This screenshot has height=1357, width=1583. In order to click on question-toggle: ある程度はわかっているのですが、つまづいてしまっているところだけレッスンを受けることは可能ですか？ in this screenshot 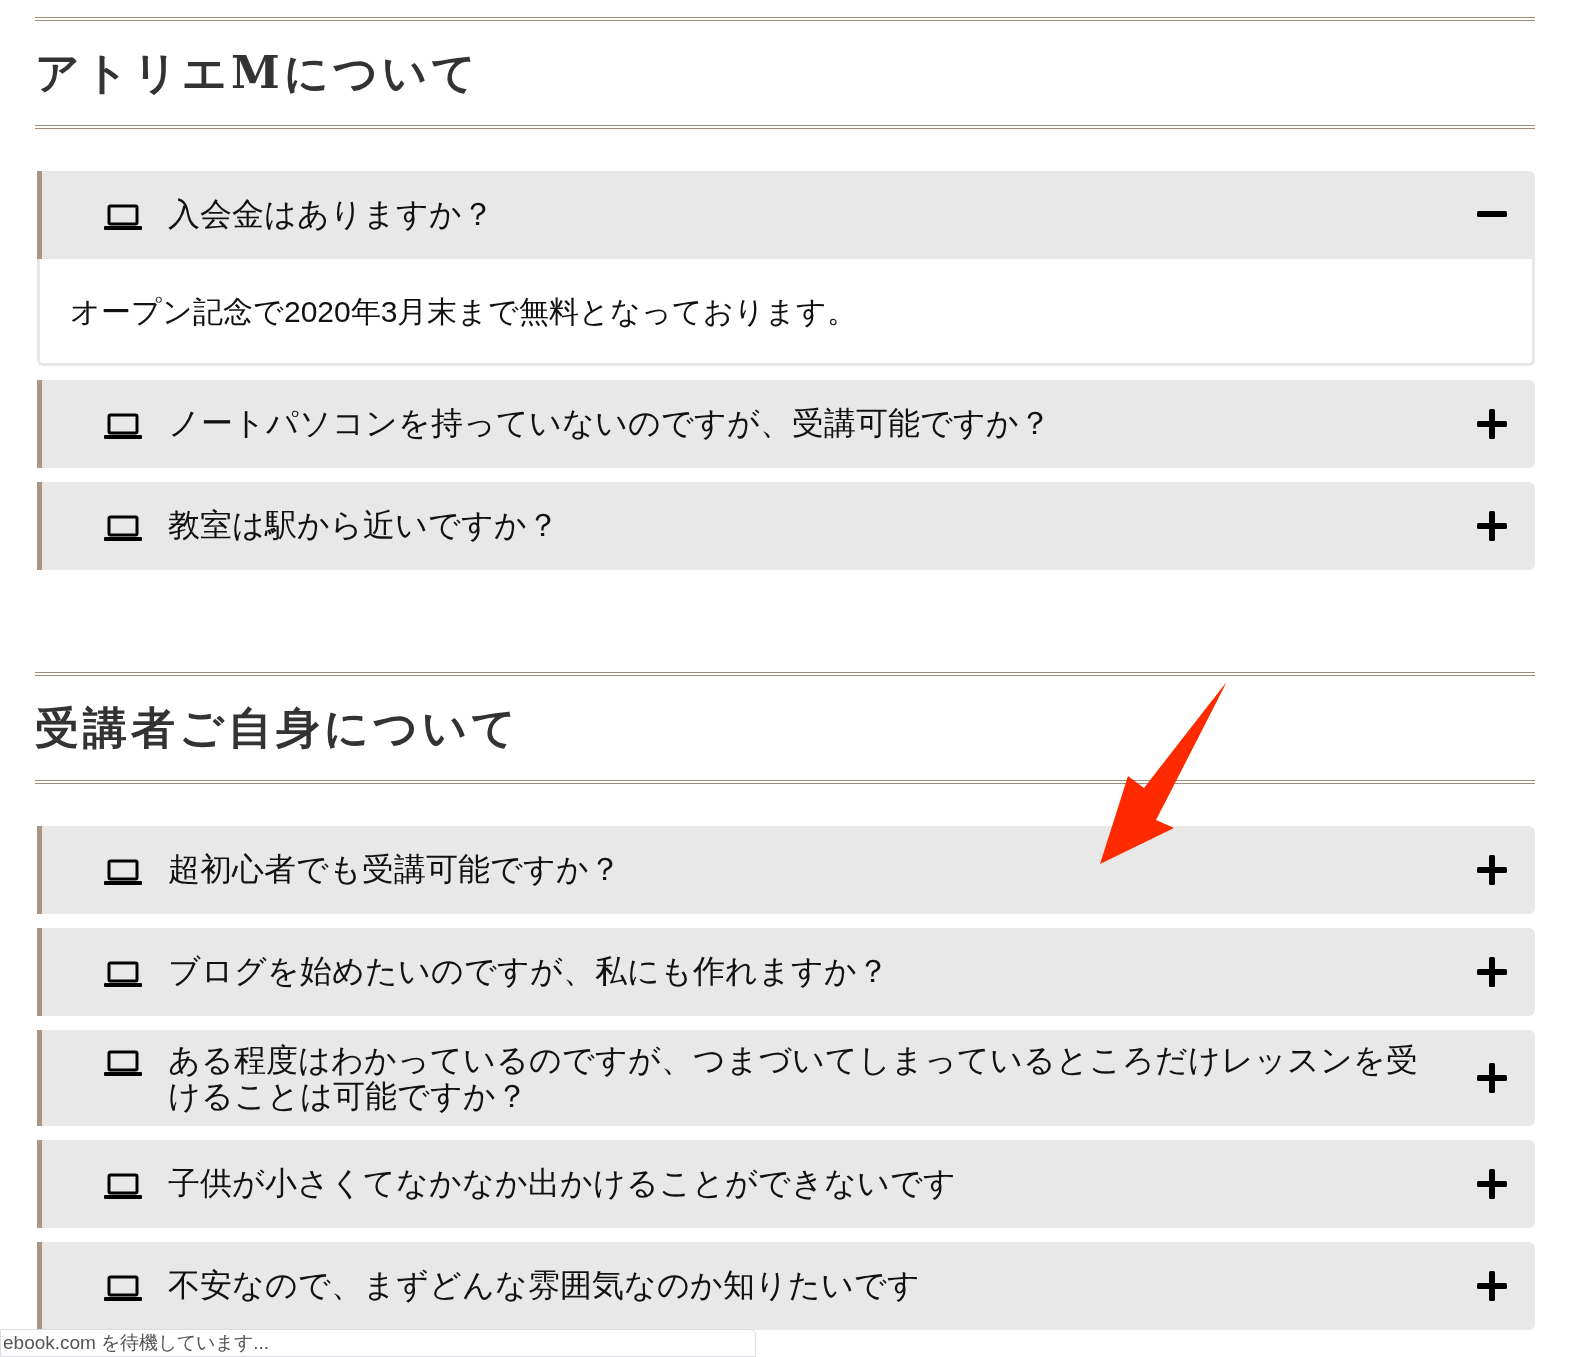, I will do `click(786, 1078)`.